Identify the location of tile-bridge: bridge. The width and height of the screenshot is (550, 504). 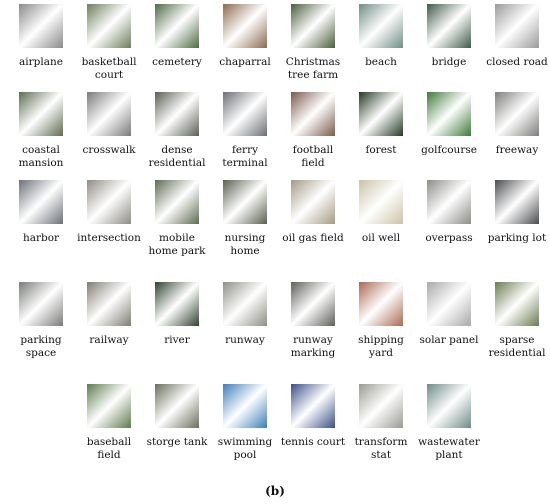
(449, 36).